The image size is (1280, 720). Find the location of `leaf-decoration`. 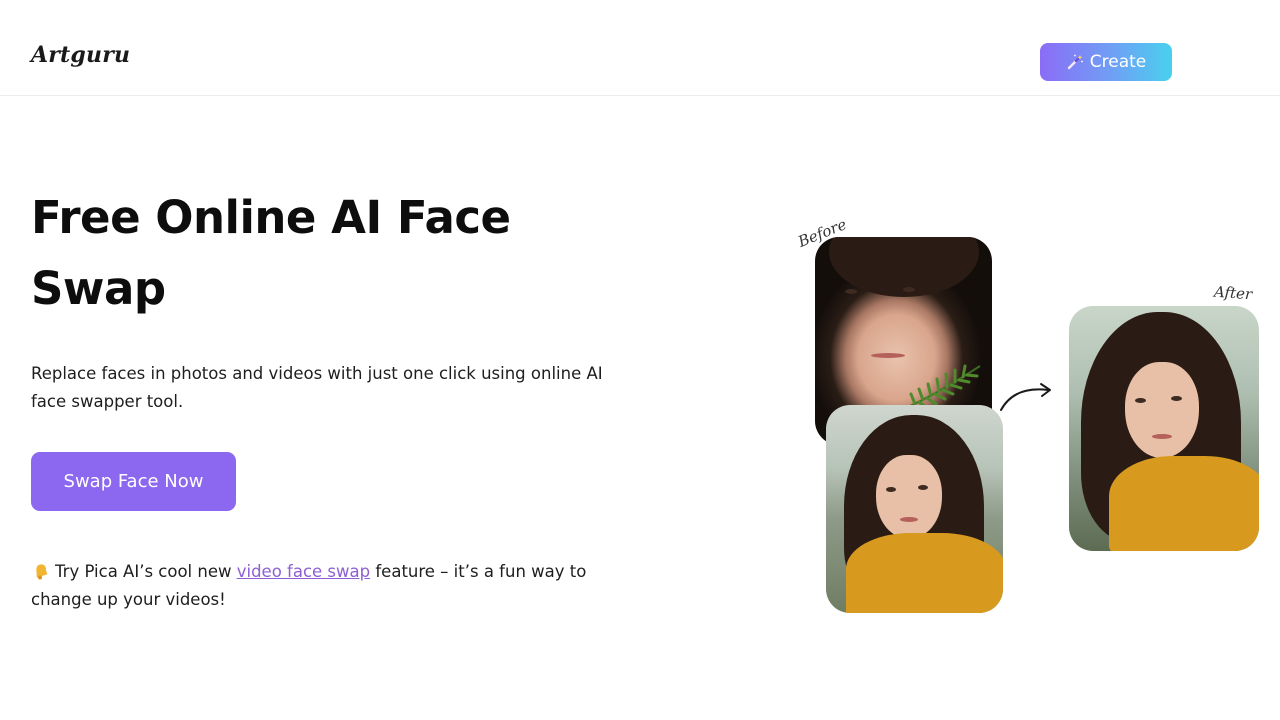

leaf-decoration is located at coordinates (945, 387).